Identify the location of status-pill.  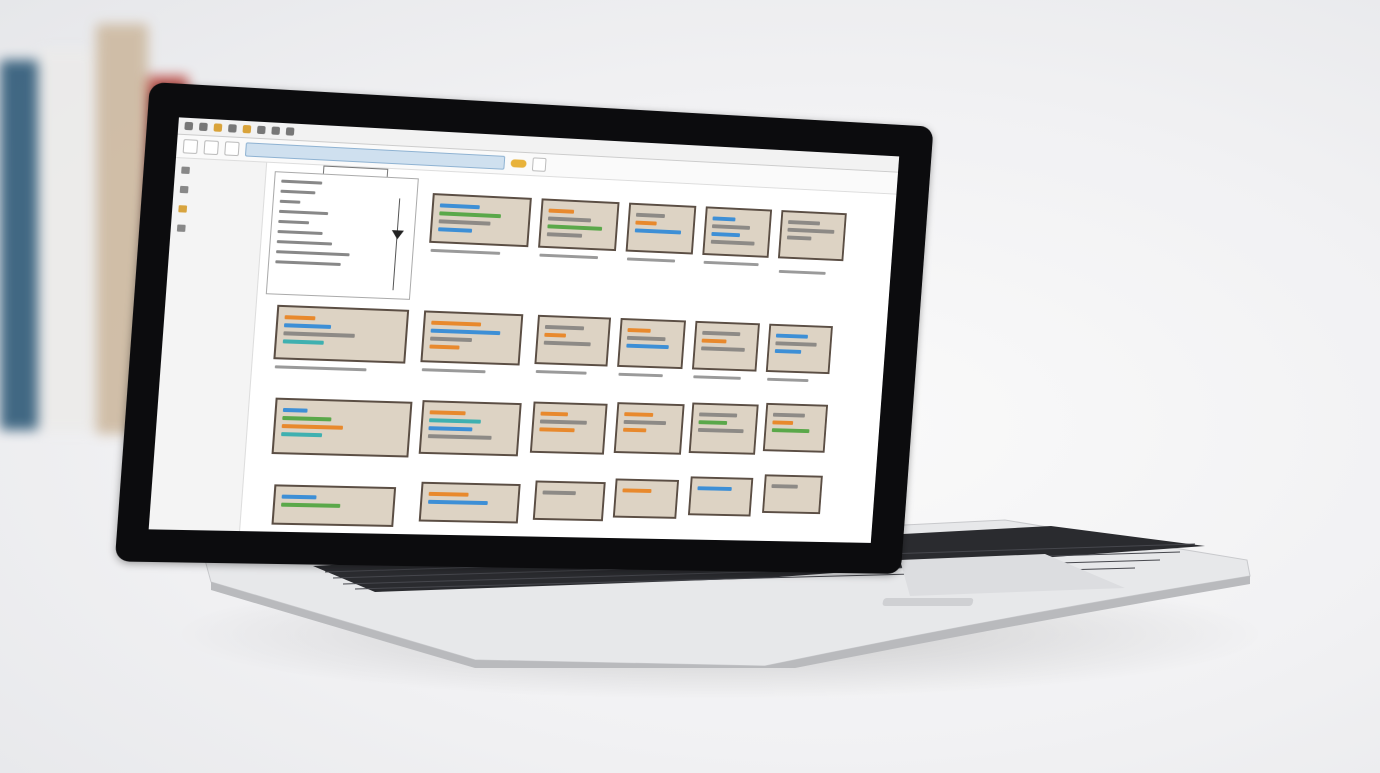
(518, 163).